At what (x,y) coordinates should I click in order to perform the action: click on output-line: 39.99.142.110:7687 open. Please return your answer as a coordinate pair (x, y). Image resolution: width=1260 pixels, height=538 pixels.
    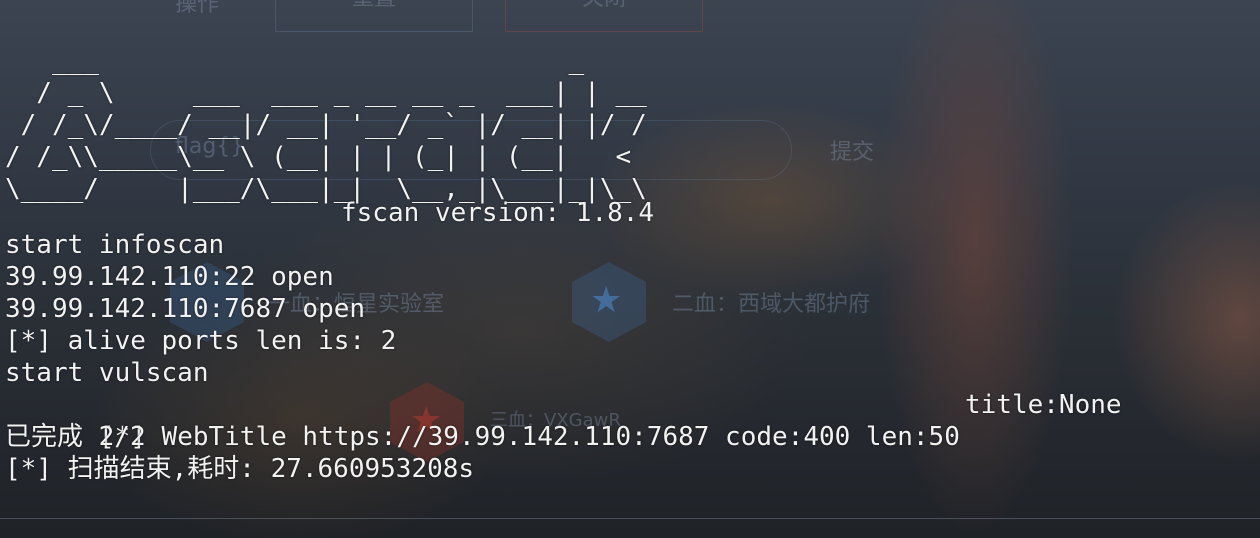
    Looking at the image, I should click on (185, 309).